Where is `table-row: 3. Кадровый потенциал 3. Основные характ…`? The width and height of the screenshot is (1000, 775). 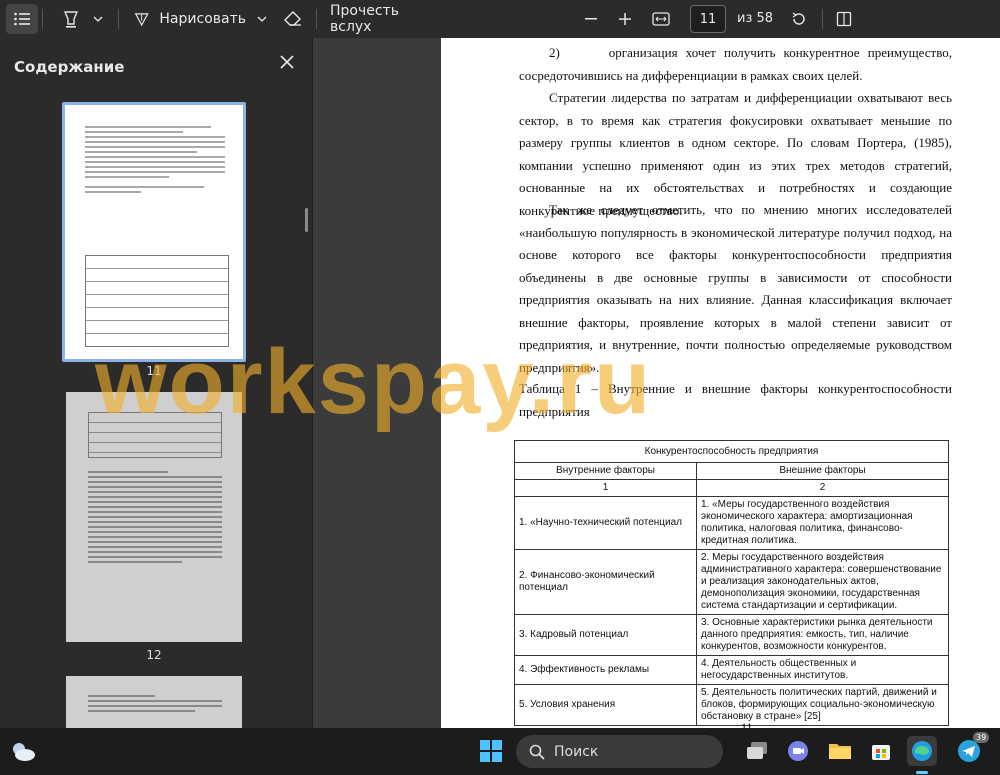 table-row: 3. Кадровый потенциал 3. Основные характ… is located at coordinates (731, 635).